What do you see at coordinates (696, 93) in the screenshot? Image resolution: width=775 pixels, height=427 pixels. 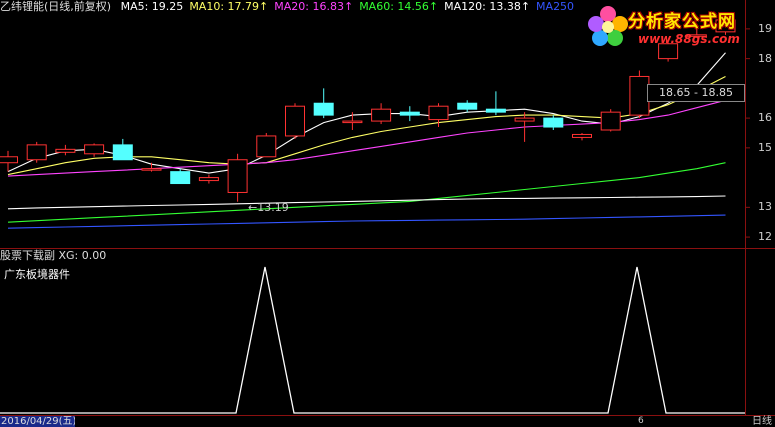 I see `price-range-label: 18.65 - 18.85` at bounding box center [696, 93].